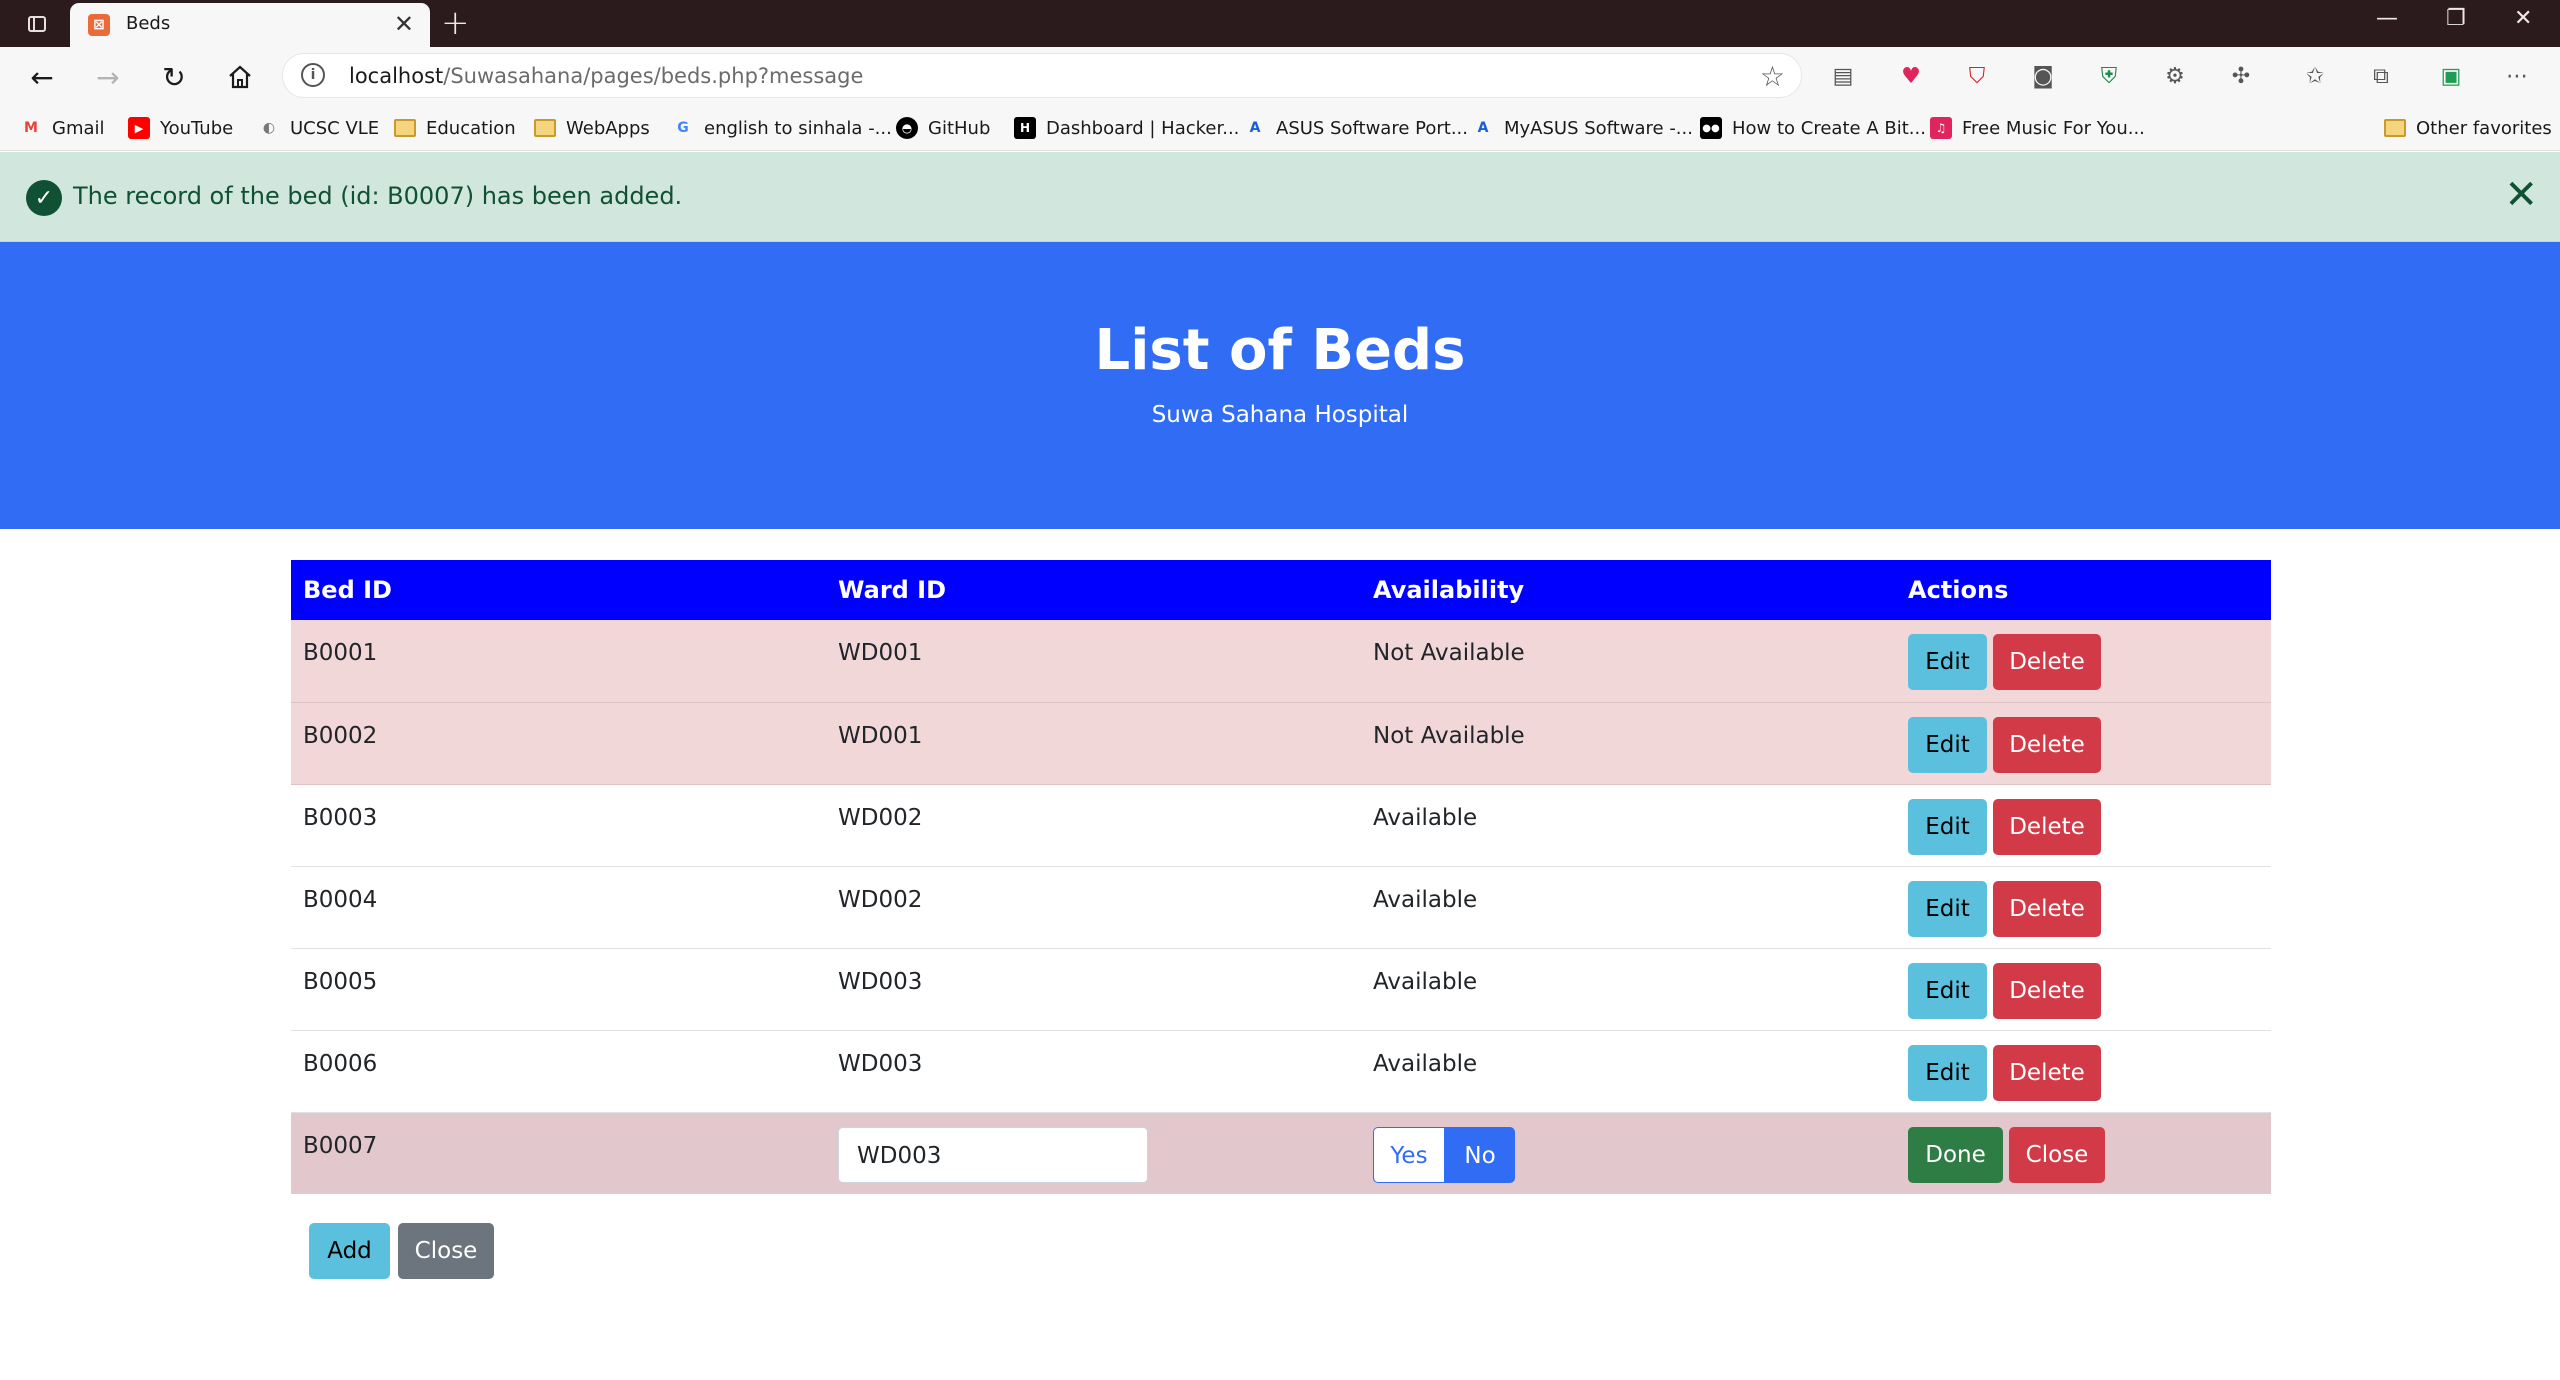  Describe the element at coordinates (2057, 1154) in the screenshot. I see `close-row-button: Close` at that location.